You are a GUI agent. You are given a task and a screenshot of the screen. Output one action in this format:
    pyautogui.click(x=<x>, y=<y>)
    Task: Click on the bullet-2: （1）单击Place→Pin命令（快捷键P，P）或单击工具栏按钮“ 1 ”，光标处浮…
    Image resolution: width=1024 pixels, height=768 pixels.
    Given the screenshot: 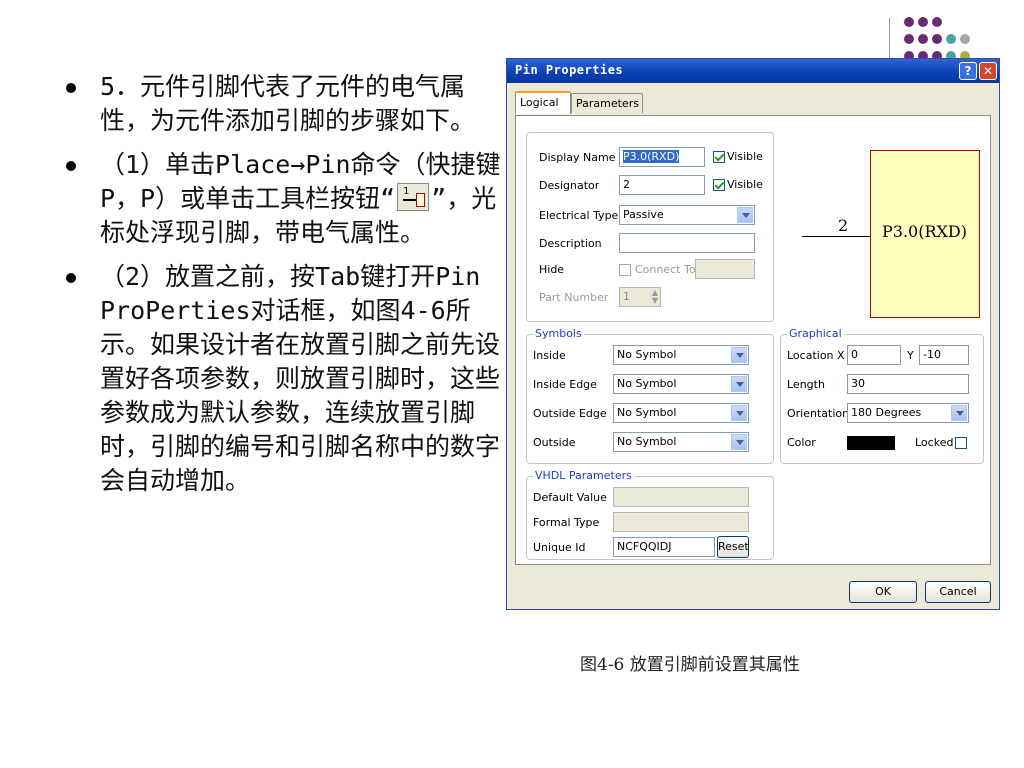 What is the action you would take?
    pyautogui.click(x=282, y=199)
    